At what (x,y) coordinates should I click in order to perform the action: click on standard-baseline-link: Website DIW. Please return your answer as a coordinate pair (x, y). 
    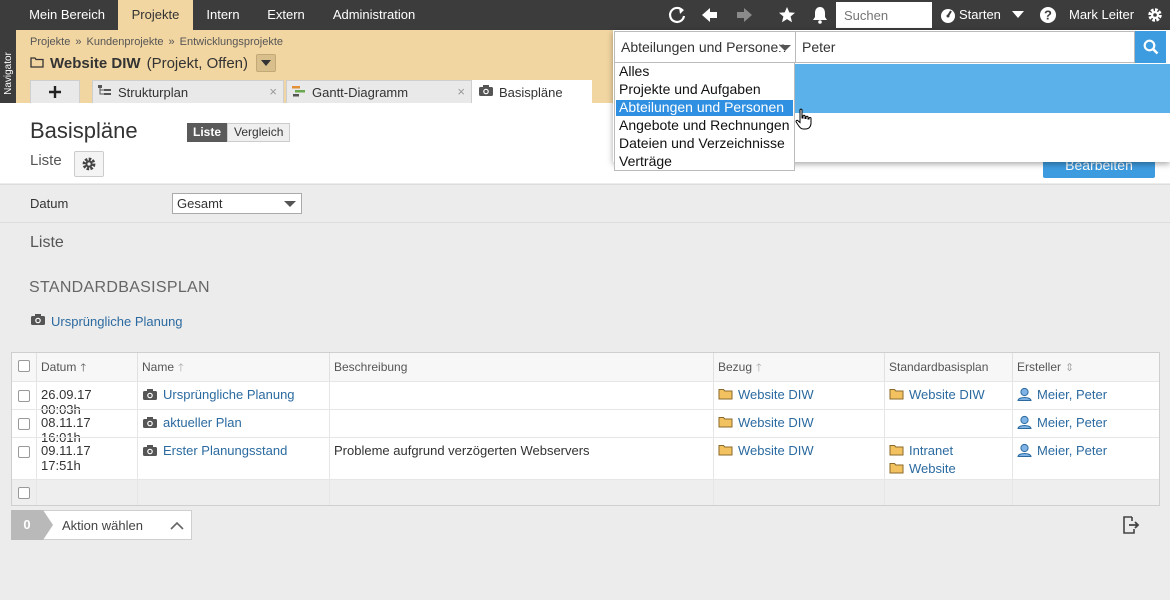
    Looking at the image, I should click on (947, 394).